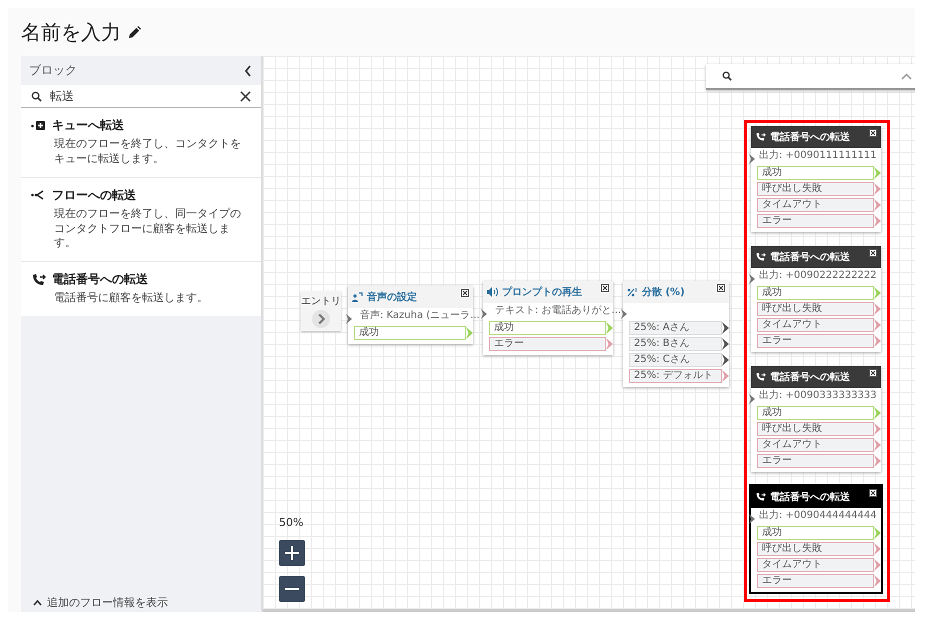 The width and height of the screenshot is (925, 624). I want to click on branch-icon, so click(38, 195).